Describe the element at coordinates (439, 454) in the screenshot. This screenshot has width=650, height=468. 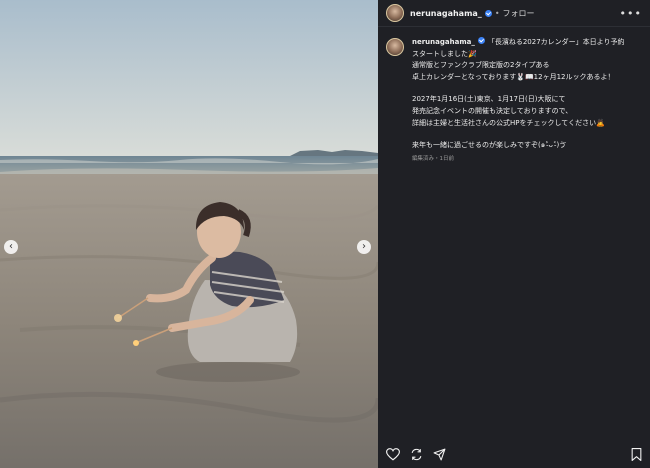
I see `send-icon` at that location.